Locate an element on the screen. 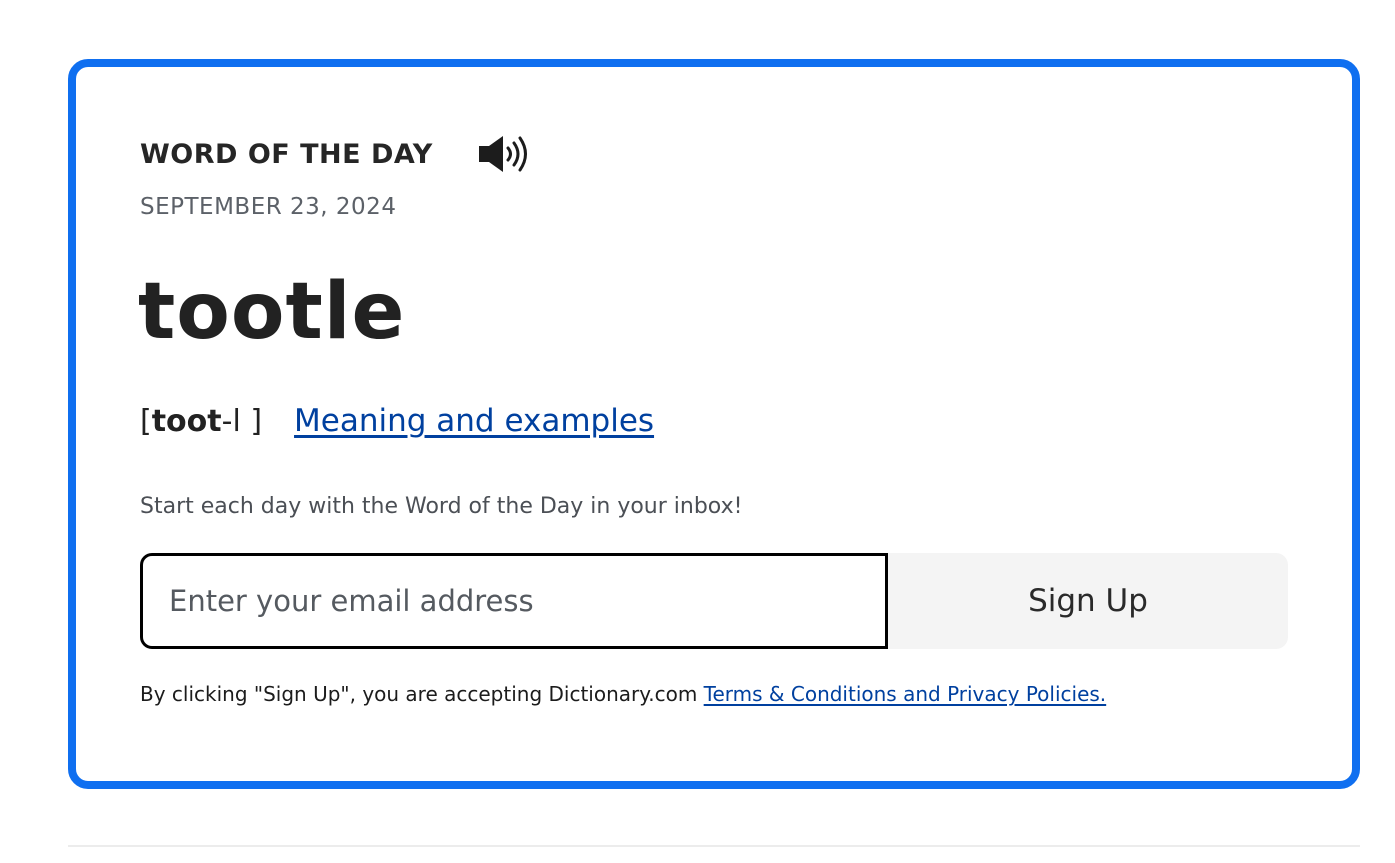  terms-privacy-link: Terms & Conditions and Privacy Policies. is located at coordinates (905, 694).